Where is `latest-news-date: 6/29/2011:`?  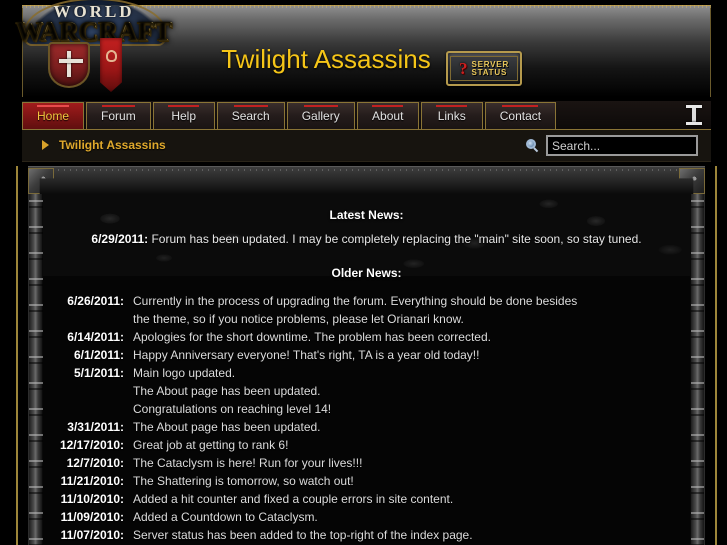 latest-news-date: 6/29/2011: is located at coordinates (120, 239).